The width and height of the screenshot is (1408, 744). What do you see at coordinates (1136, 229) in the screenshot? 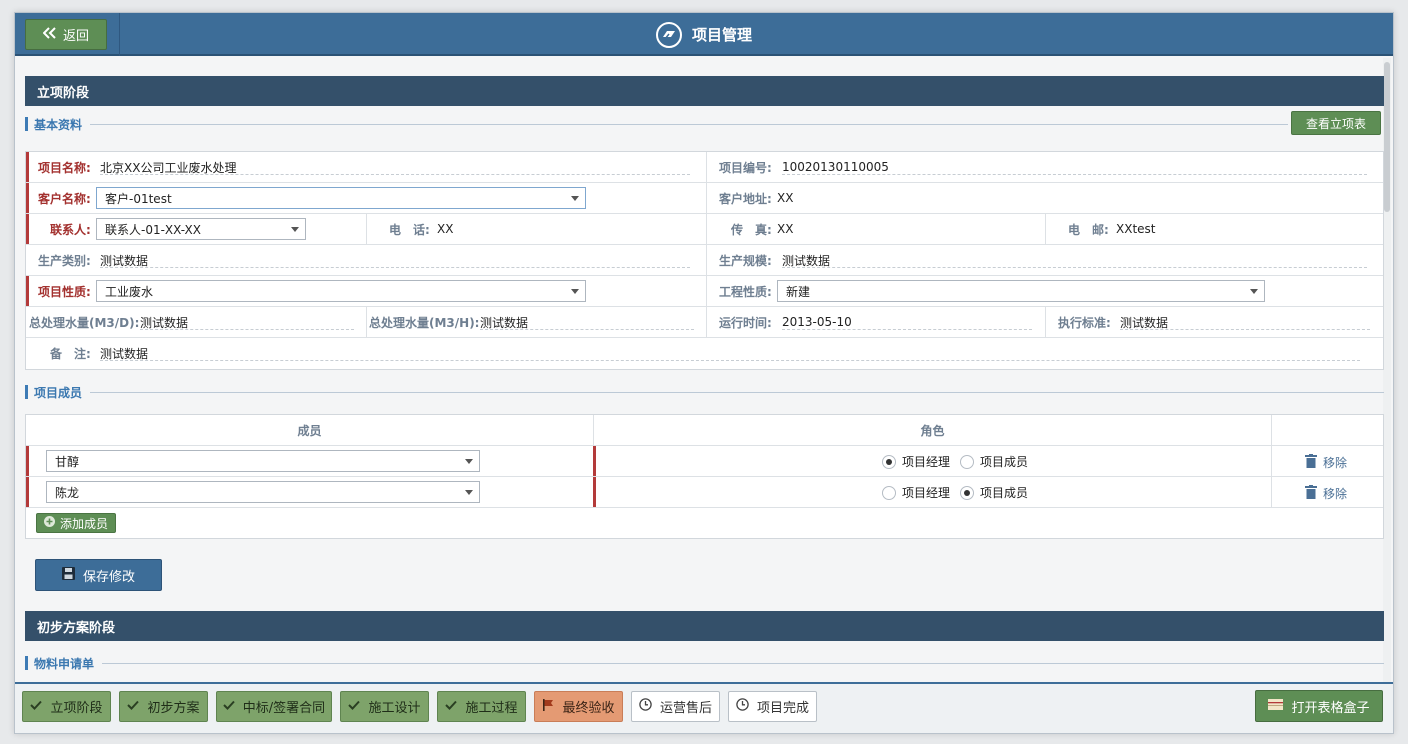
I see `email-value: XXtest` at bounding box center [1136, 229].